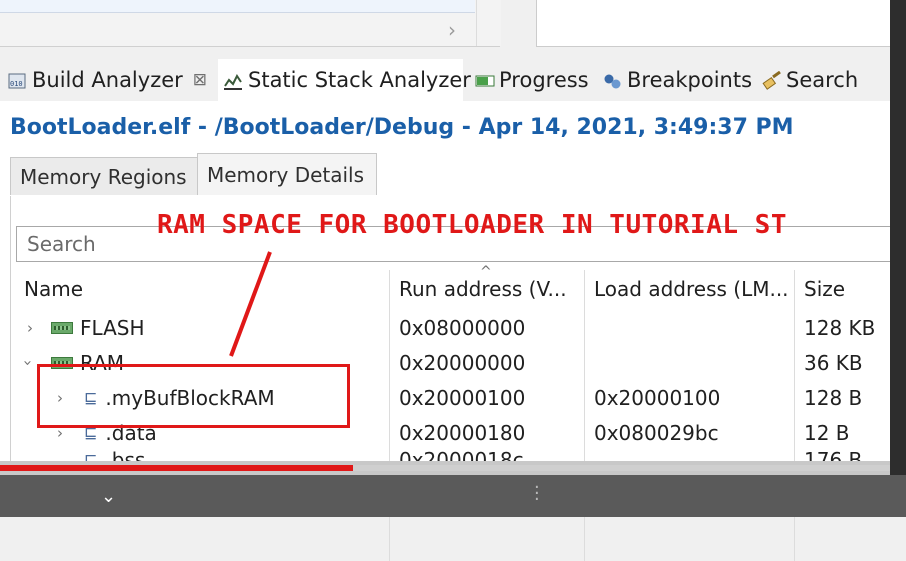  I want to click on svg-text: 010, so click(16, 84).